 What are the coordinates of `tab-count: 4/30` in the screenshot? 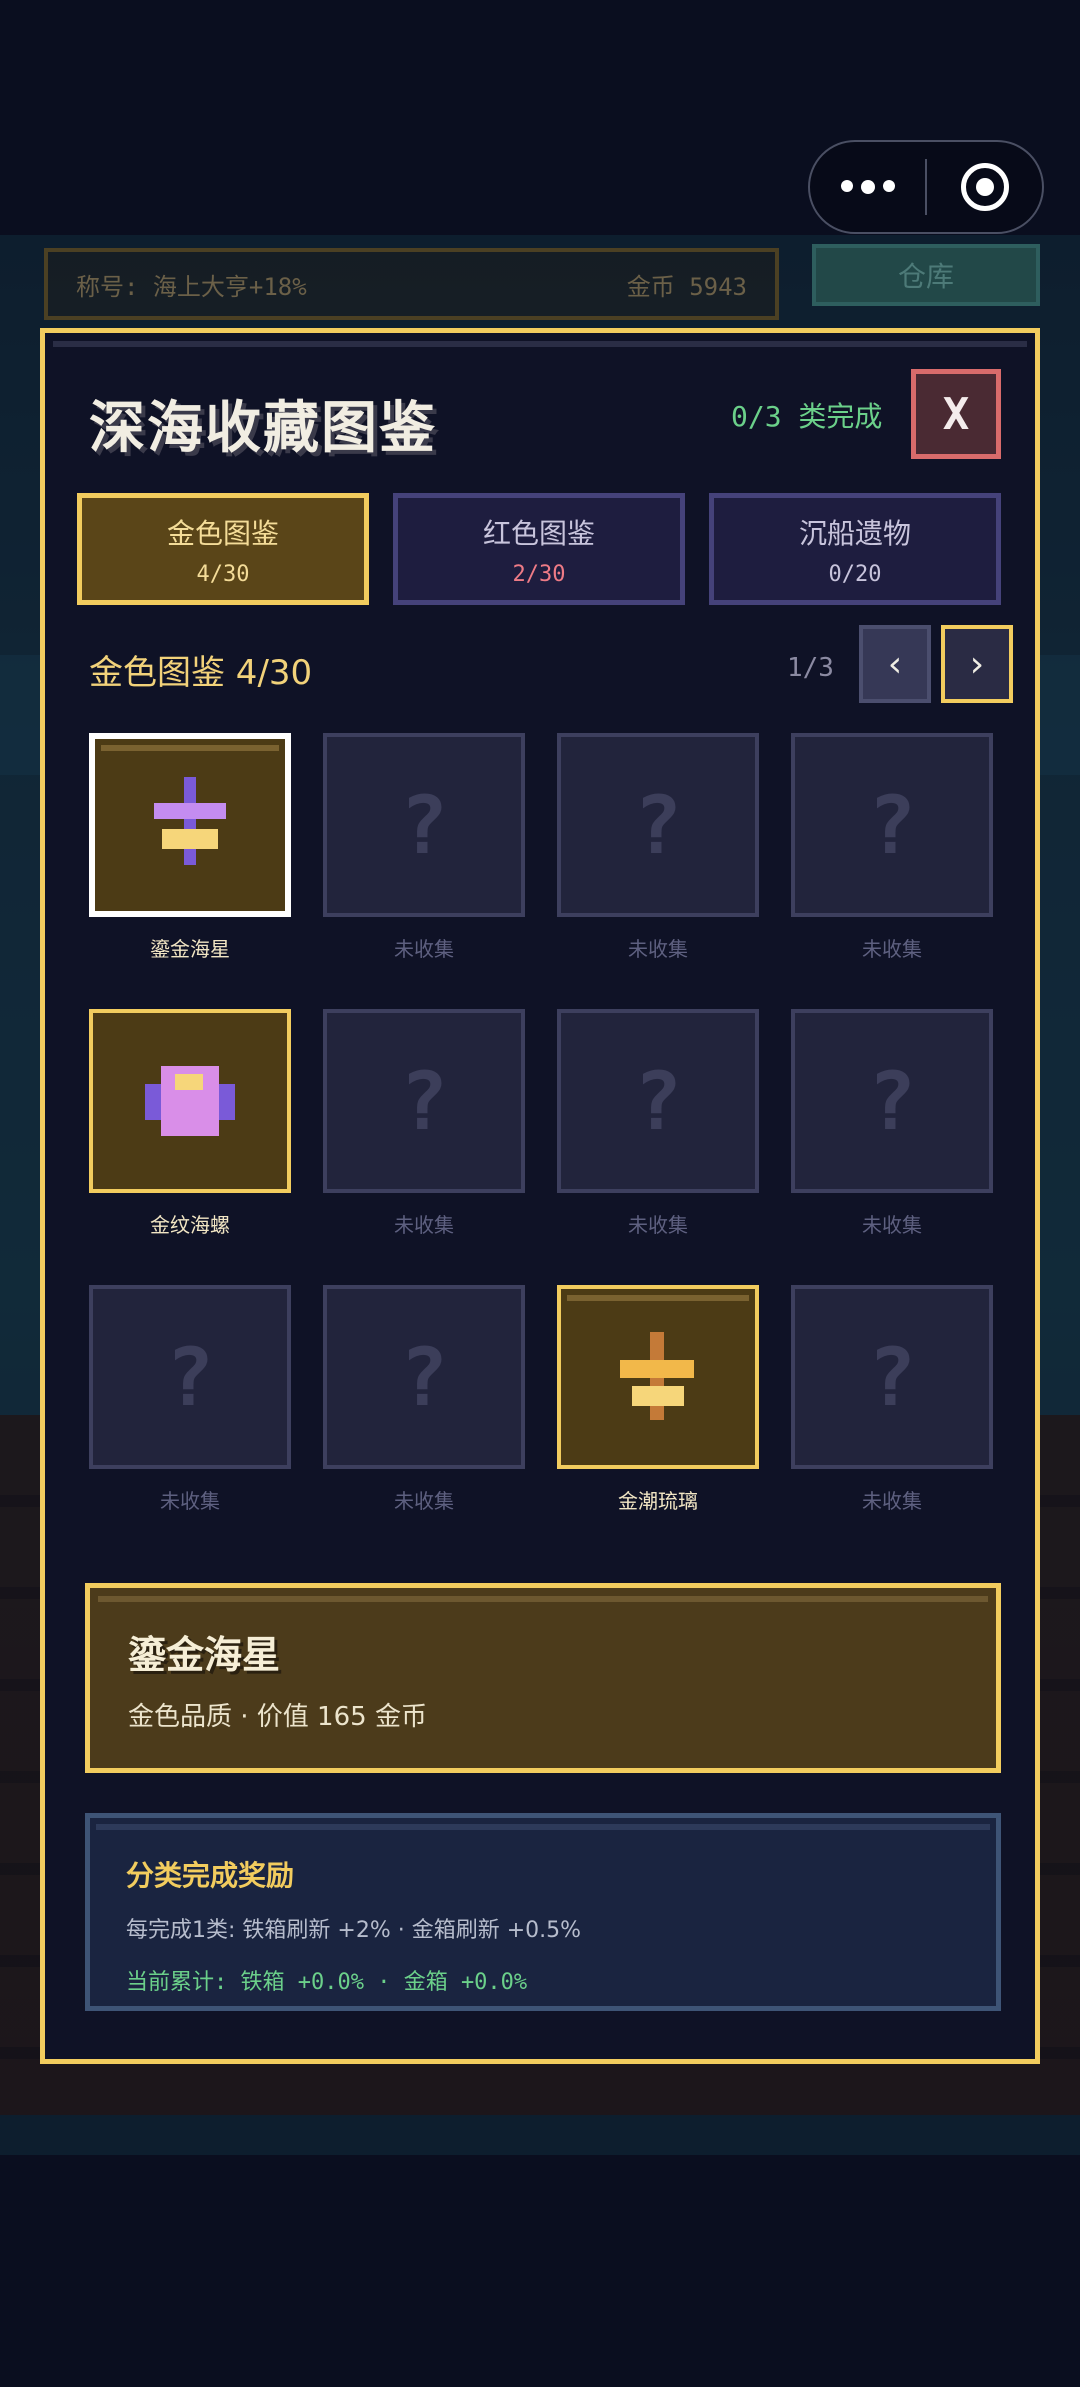 It's located at (223, 574).